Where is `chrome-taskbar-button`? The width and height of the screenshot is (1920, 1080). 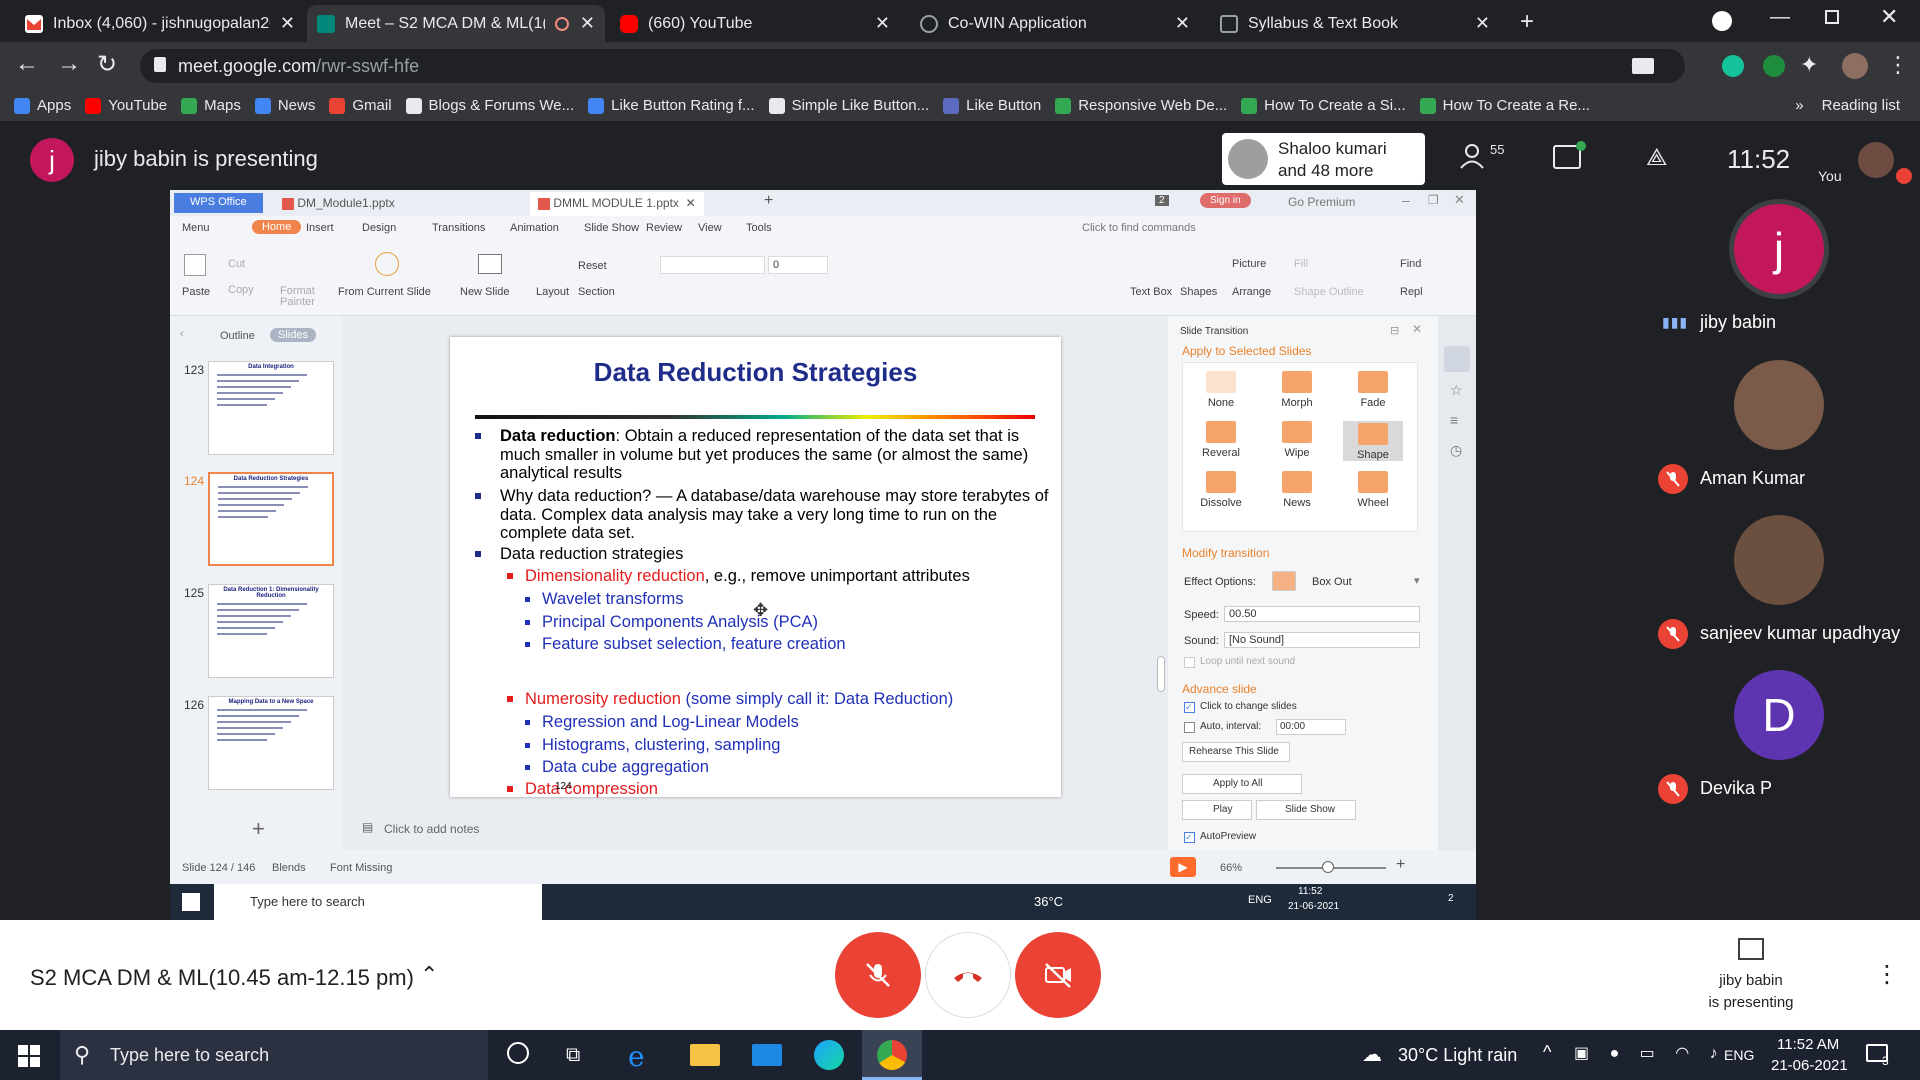
chrome-taskbar-button is located at coordinates (892, 1055).